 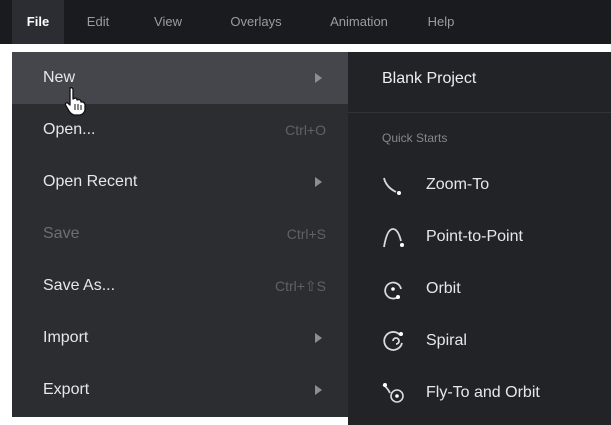 What do you see at coordinates (66, 389) in the screenshot?
I see `menu-item-label: Export` at bounding box center [66, 389].